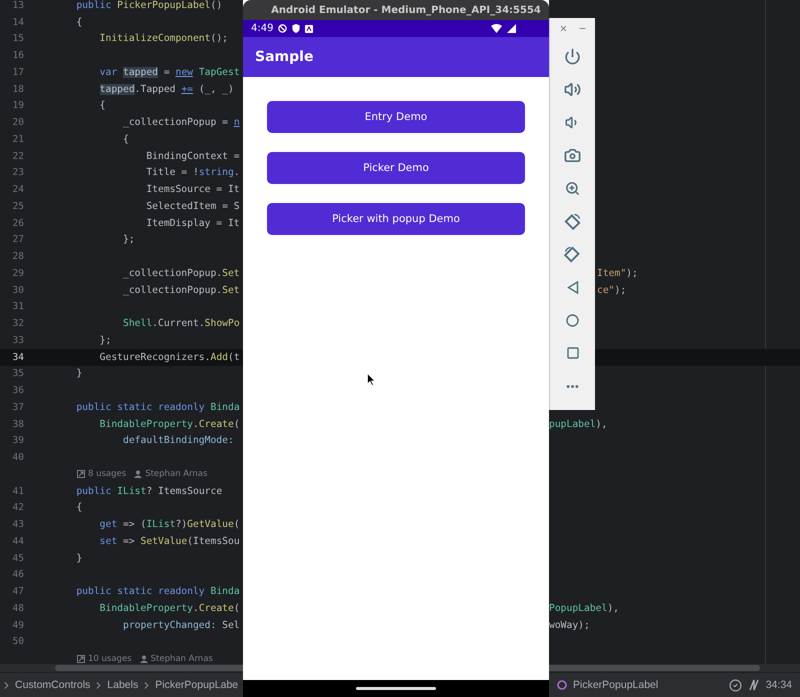 This screenshot has width=800, height=697. What do you see at coordinates (18, 156) in the screenshot?
I see `line-number: 22` at bounding box center [18, 156].